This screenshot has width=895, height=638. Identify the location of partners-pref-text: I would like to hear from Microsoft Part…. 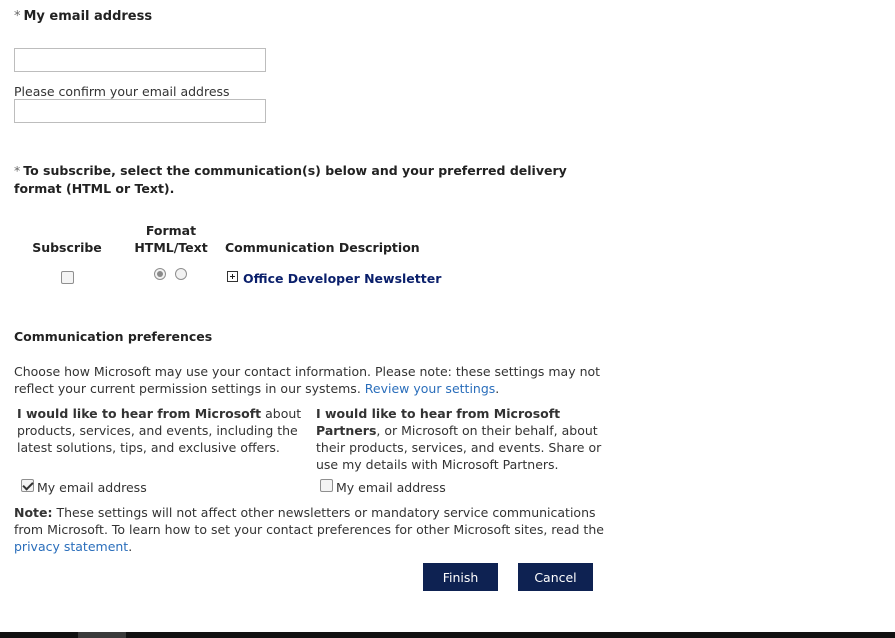
(461, 439).